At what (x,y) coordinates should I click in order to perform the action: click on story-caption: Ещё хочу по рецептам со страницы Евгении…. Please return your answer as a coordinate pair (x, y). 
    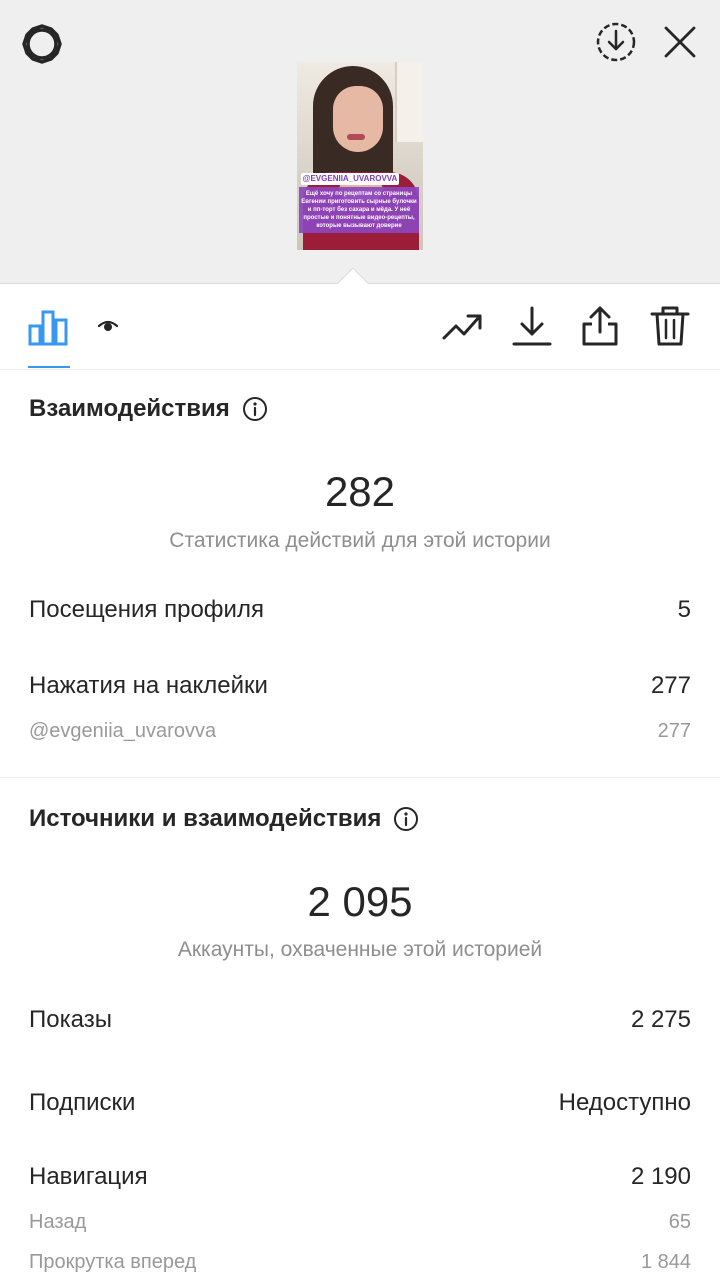
    Looking at the image, I should click on (359, 210).